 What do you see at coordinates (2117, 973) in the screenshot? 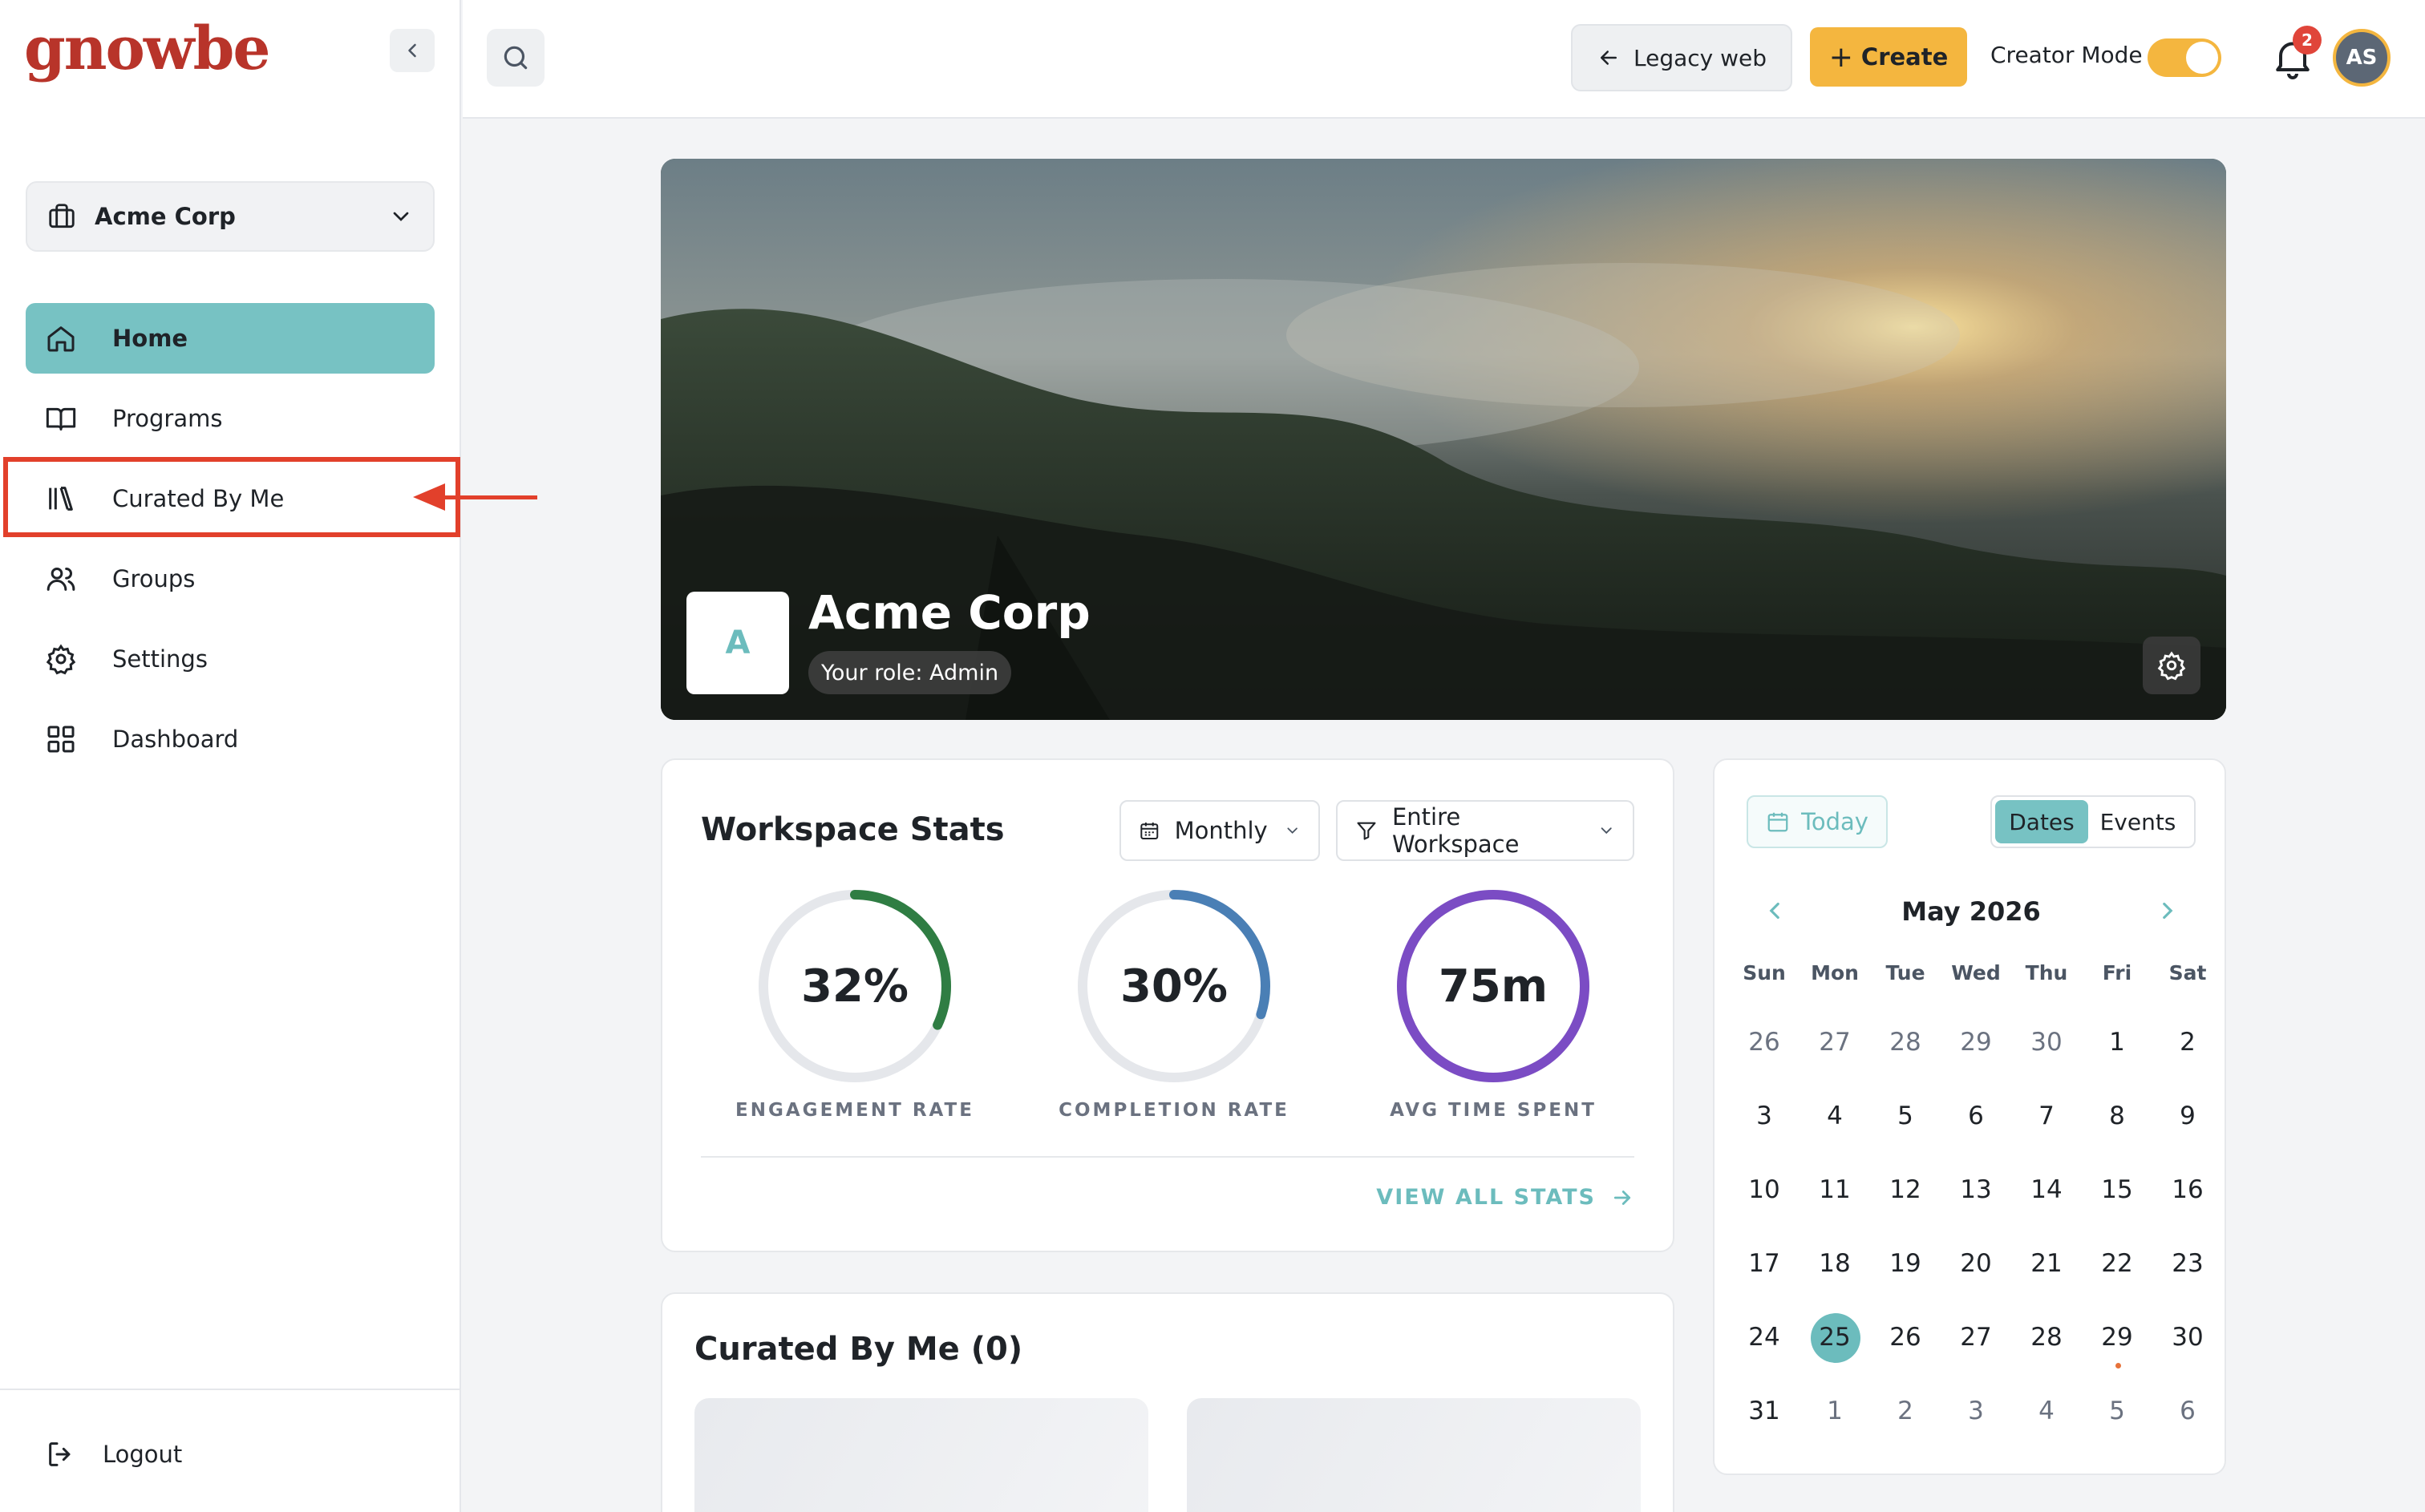
I see `weekday-label: Fri` at bounding box center [2117, 973].